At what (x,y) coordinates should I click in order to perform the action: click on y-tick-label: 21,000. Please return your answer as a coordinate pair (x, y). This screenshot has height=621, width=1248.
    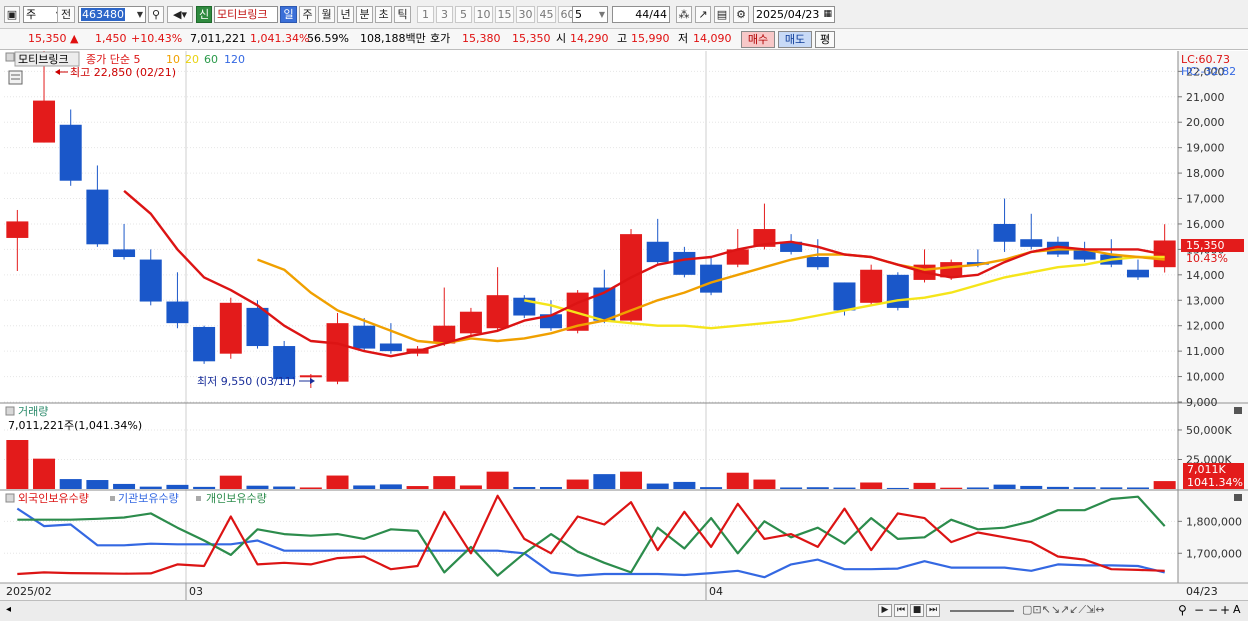
    Looking at the image, I should click on (1205, 97).